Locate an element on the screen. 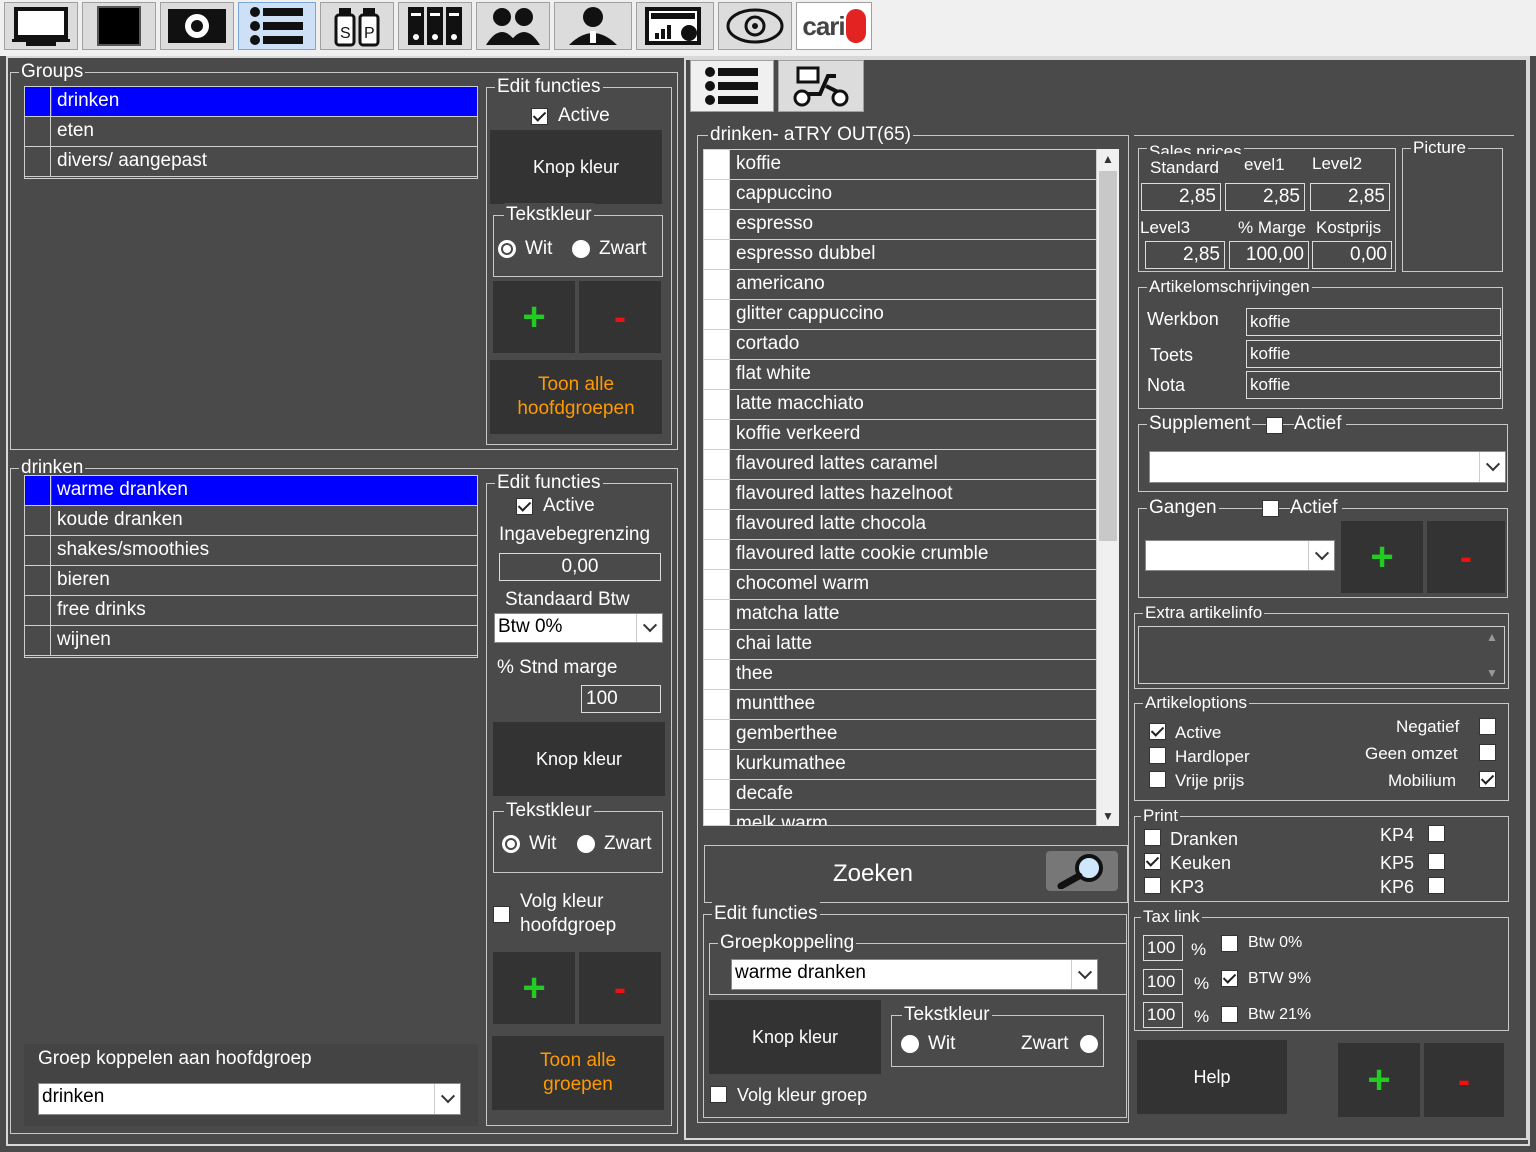 This screenshot has width=1536, height=1152. tax-2-checkbox is located at coordinates (1229, 1014).